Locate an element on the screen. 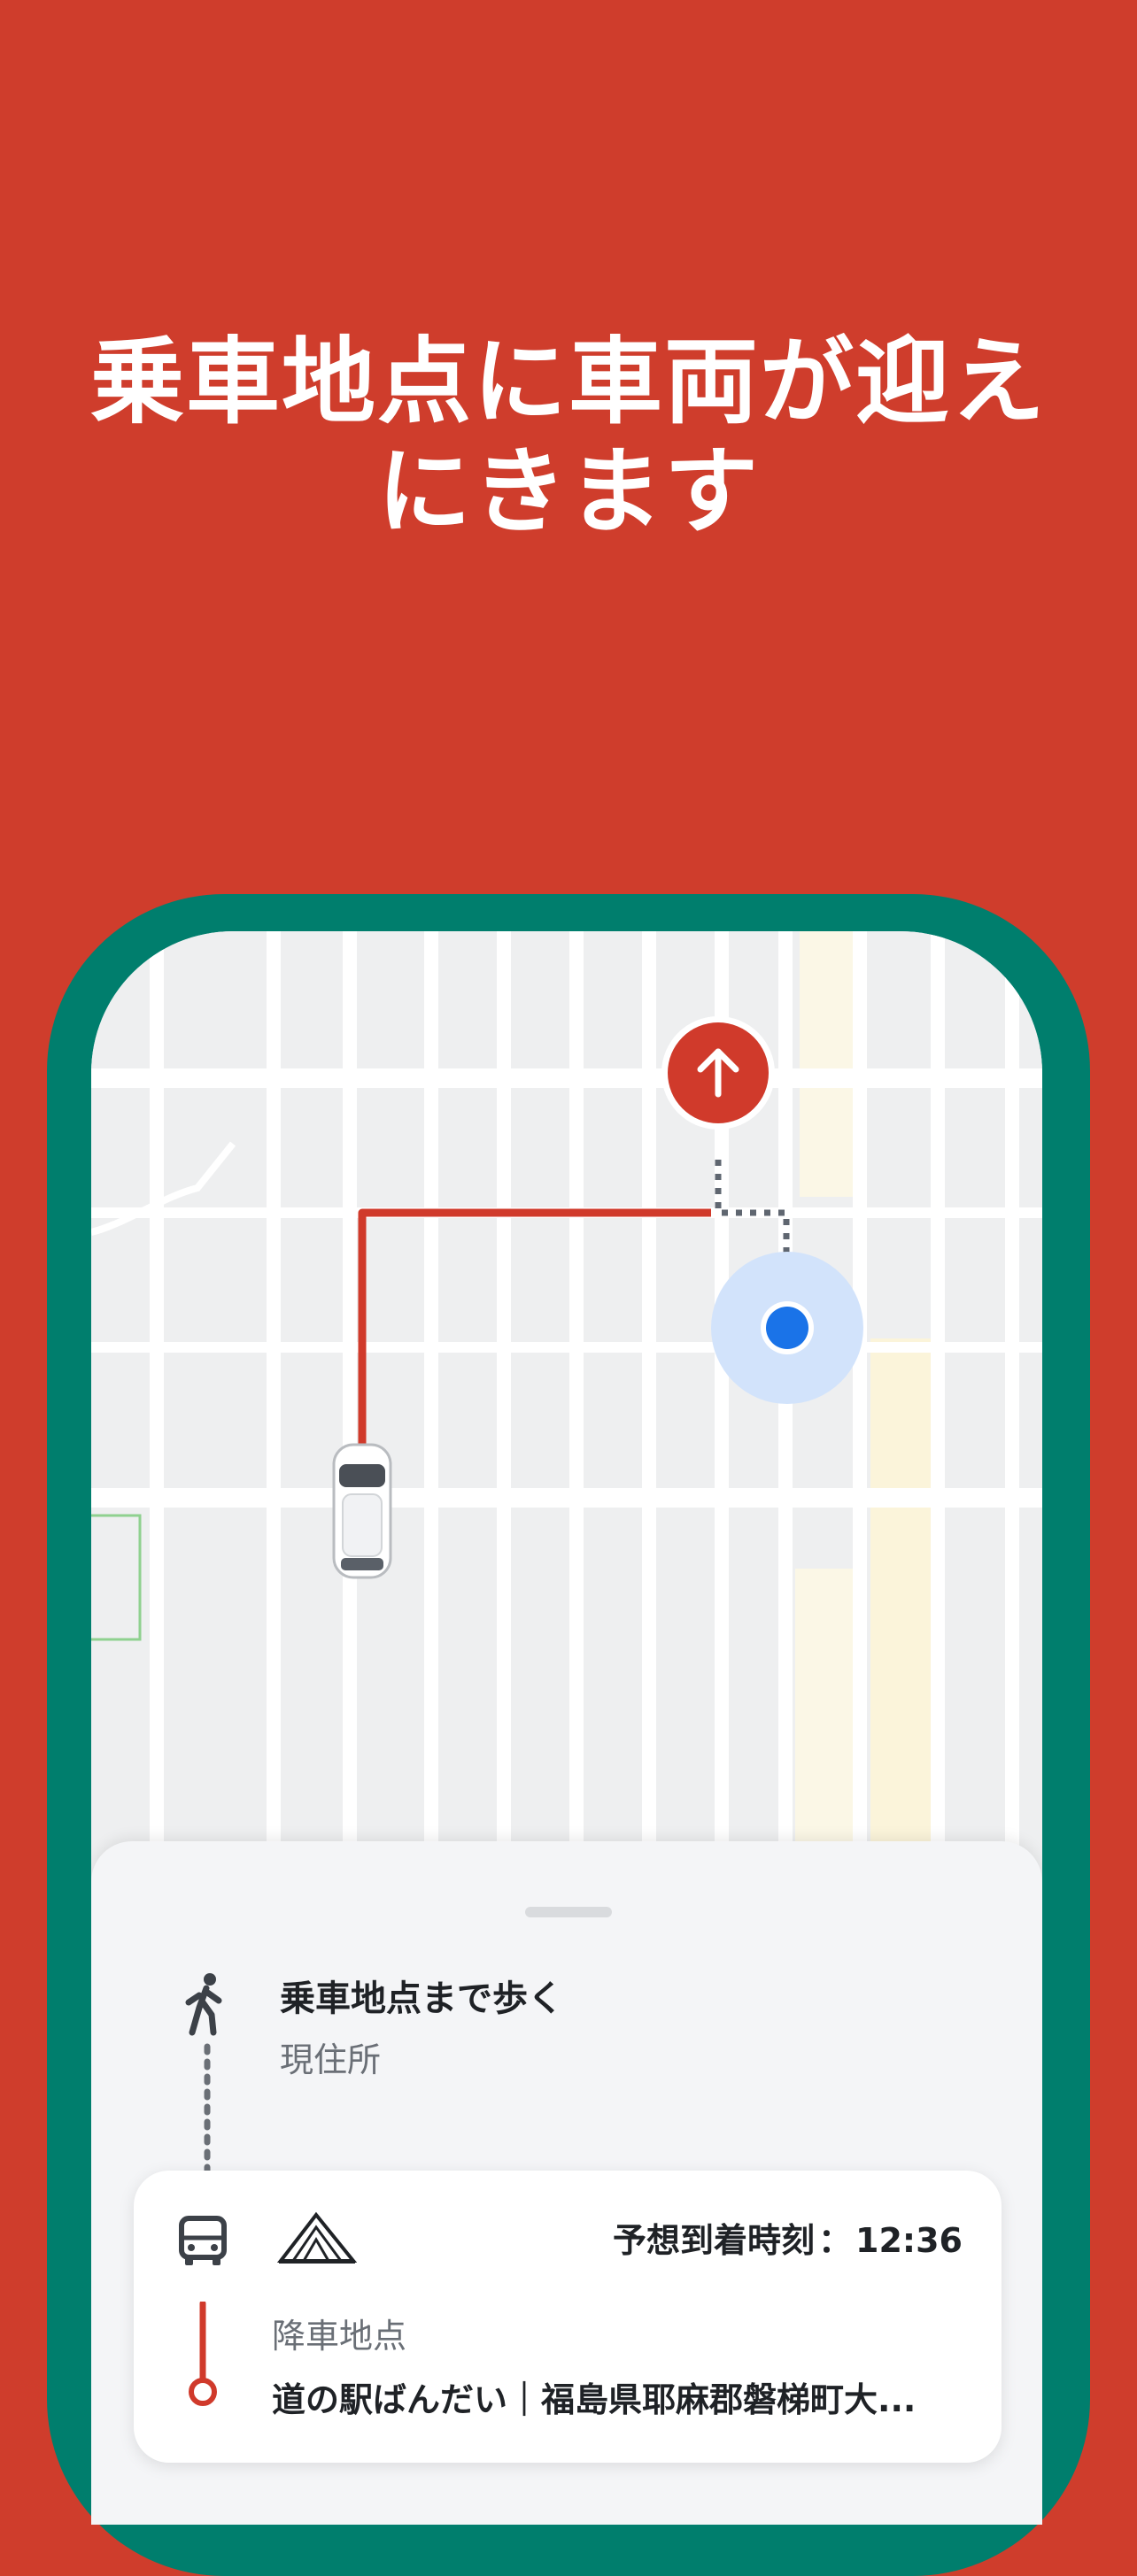 The width and height of the screenshot is (1137, 2576). headline: 乗車地点に車両が迎え にきます is located at coordinates (568, 437).